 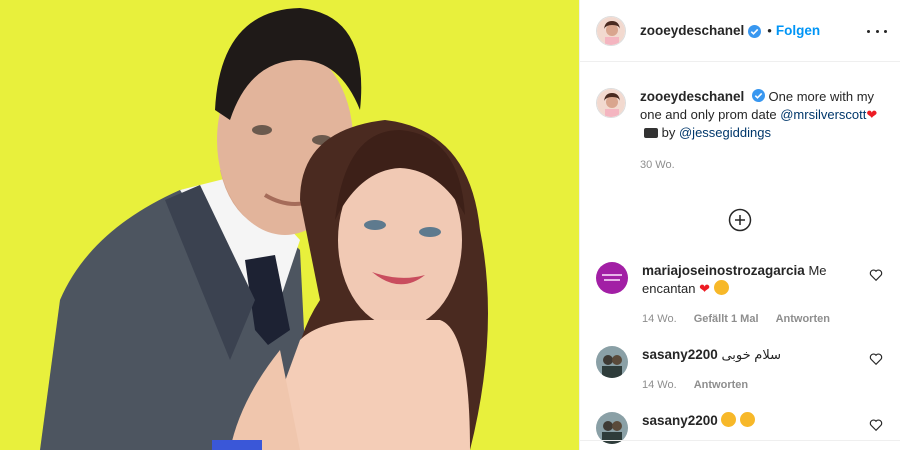 I want to click on post-header: zooeydeschanel • Folgen, so click(x=740, y=31).